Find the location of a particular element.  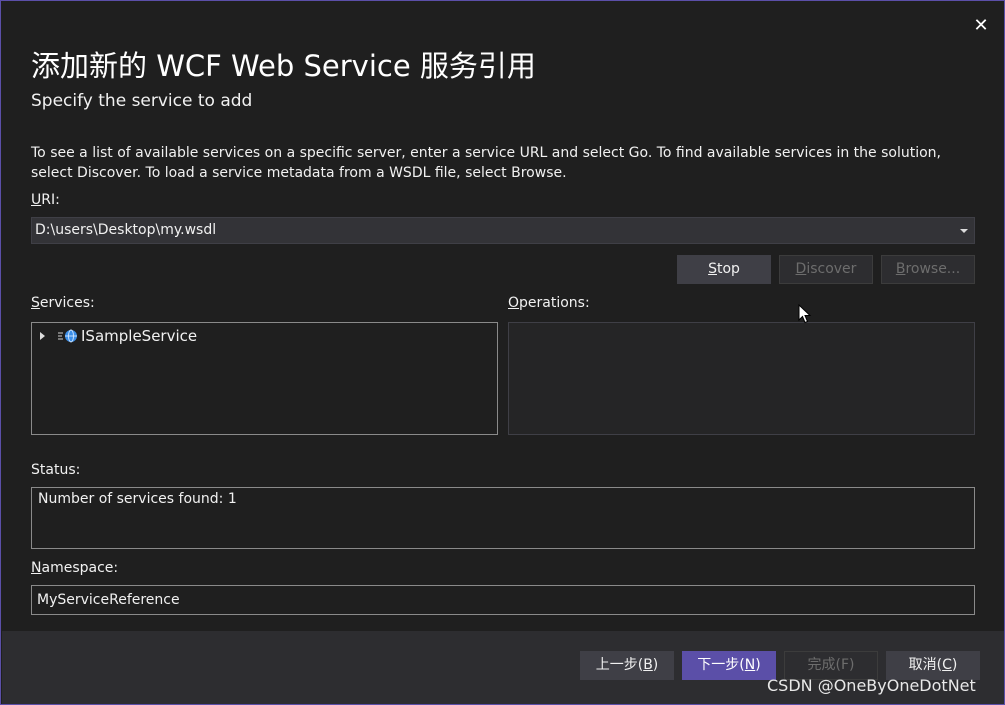

uri-value: D:\users\Desktop\my.wsdl is located at coordinates (126, 230).